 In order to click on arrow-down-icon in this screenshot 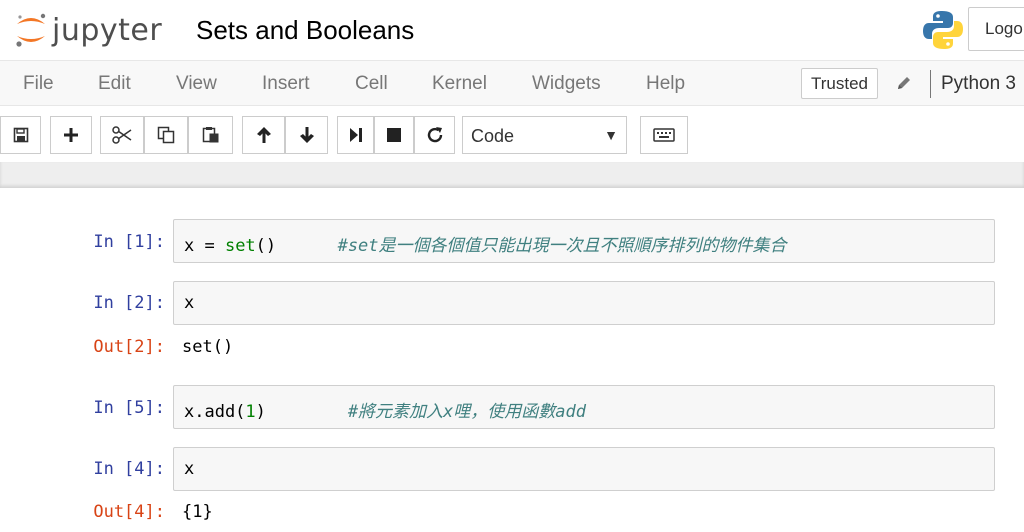, I will do `click(306, 135)`.